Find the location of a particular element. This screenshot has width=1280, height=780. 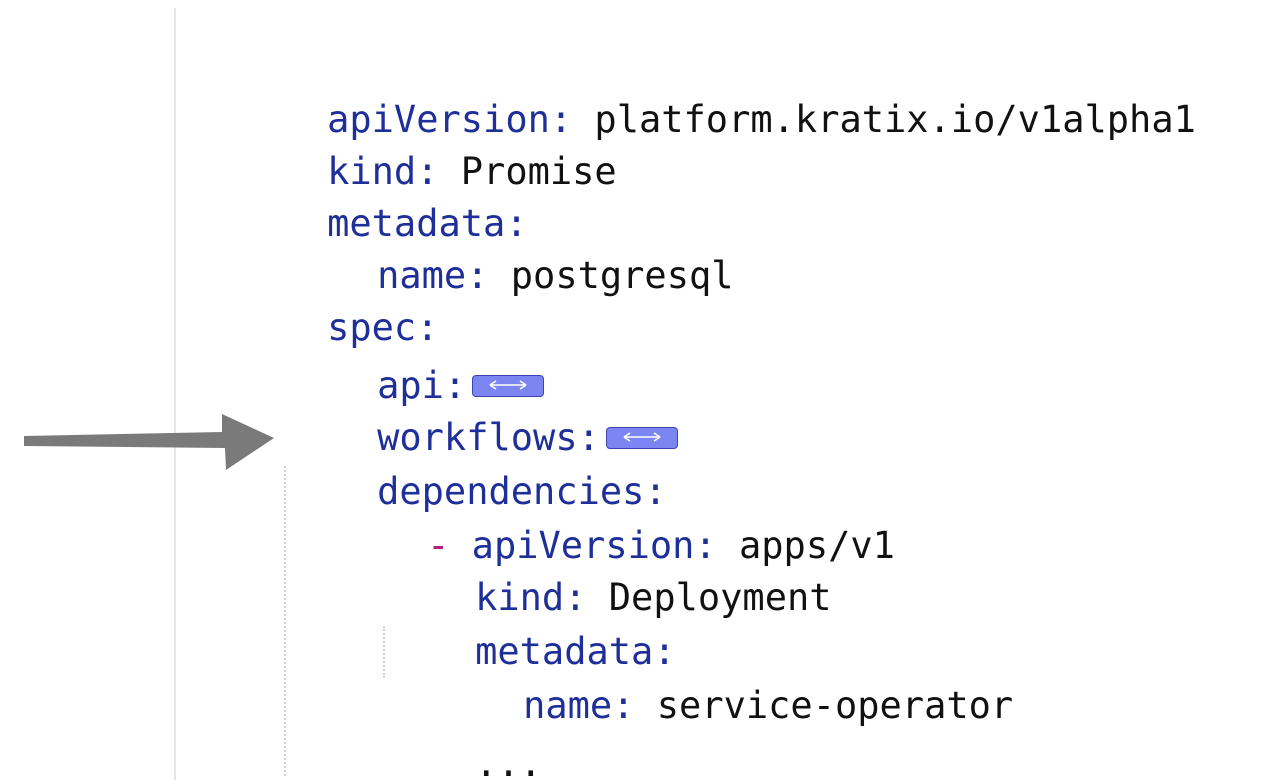

code-line-api: api: is located at coordinates (416, 357).